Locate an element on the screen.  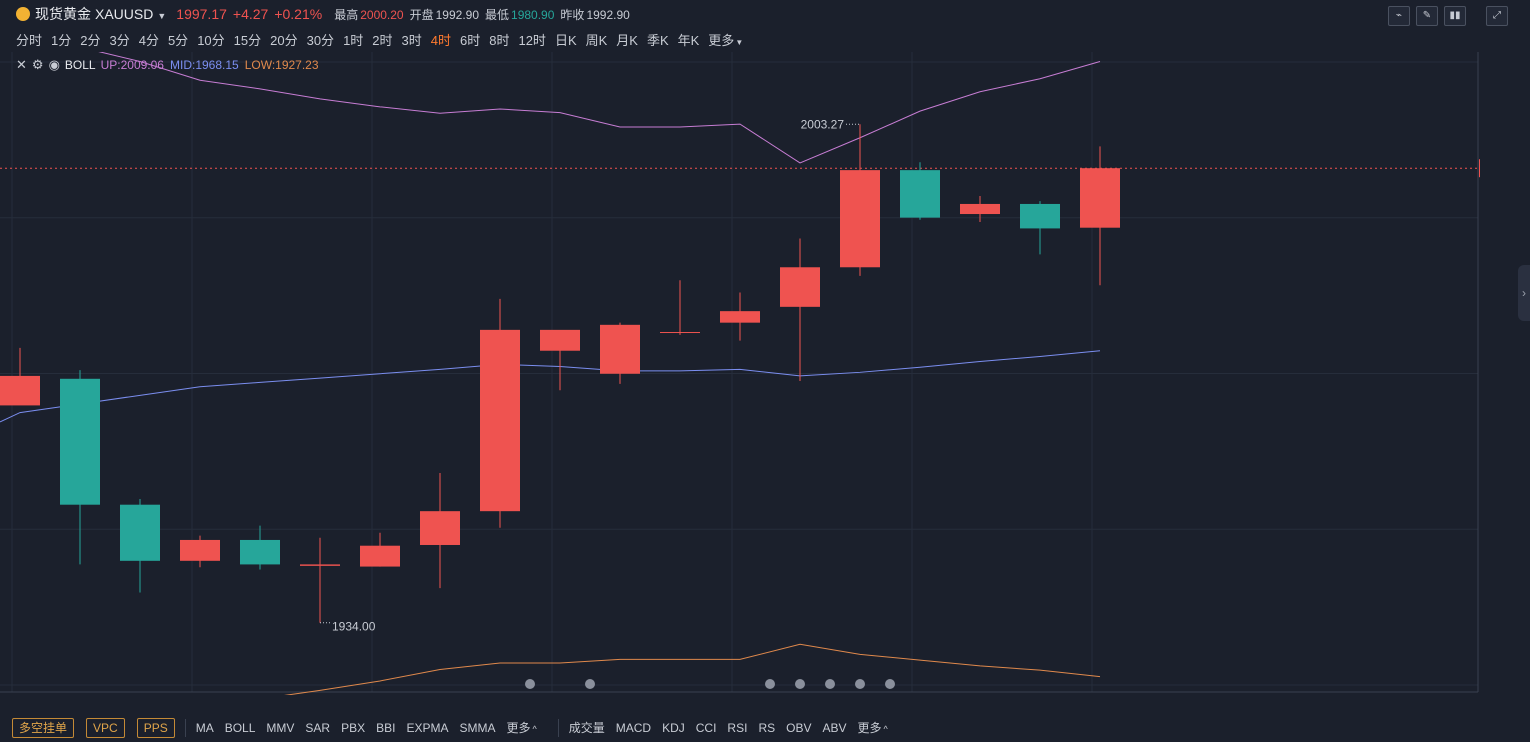
boll-low-value: LOW:1927.23 is located at coordinates (281, 65).